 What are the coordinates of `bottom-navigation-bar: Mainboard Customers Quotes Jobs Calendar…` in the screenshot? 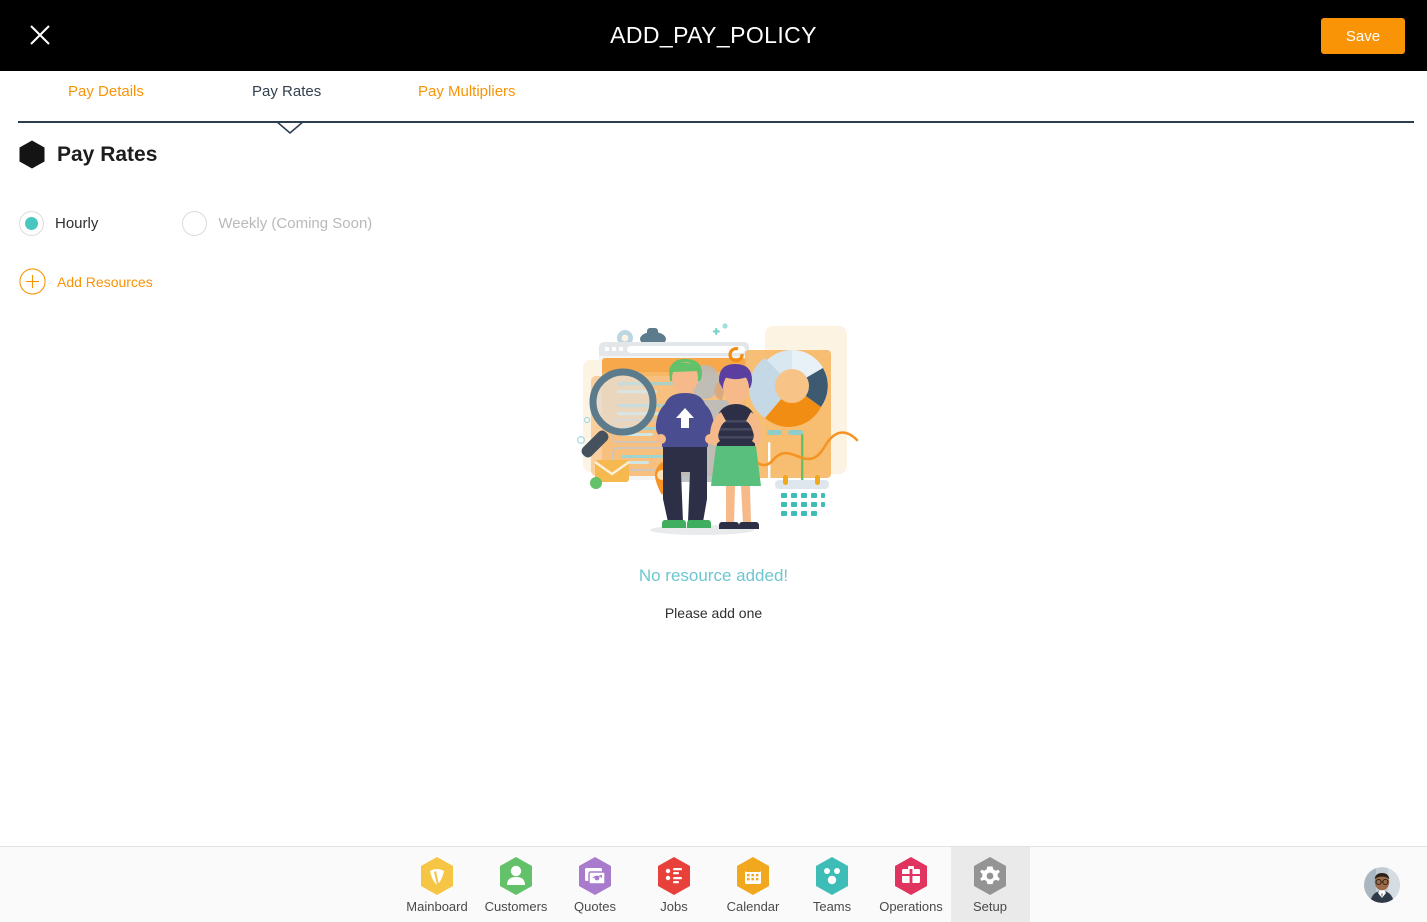 It's located at (713, 884).